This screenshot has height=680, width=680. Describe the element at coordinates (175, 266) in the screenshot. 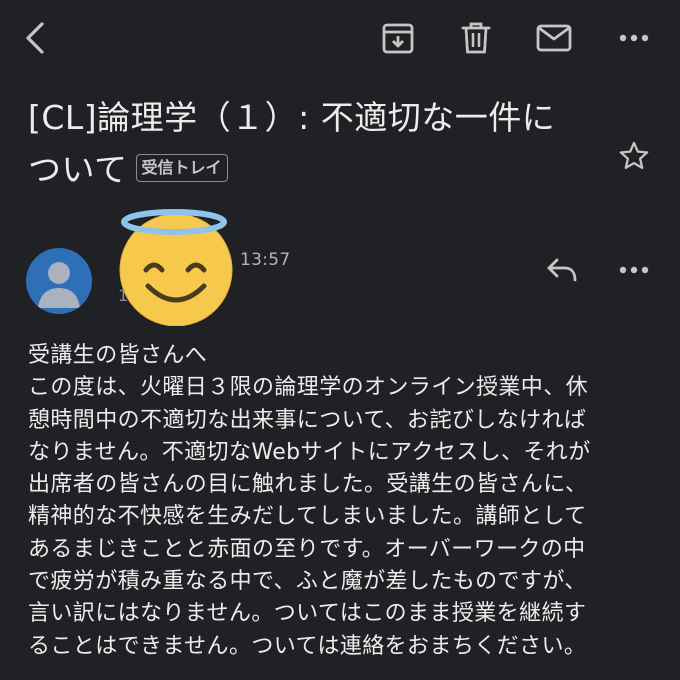

I see `smiling-face-with-halo-emoji` at that location.